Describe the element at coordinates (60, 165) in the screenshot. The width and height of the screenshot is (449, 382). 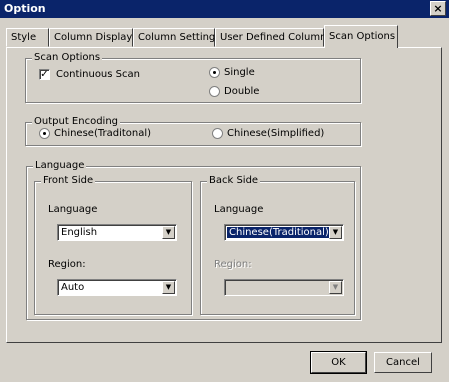
I see `language-legend: Language` at that location.